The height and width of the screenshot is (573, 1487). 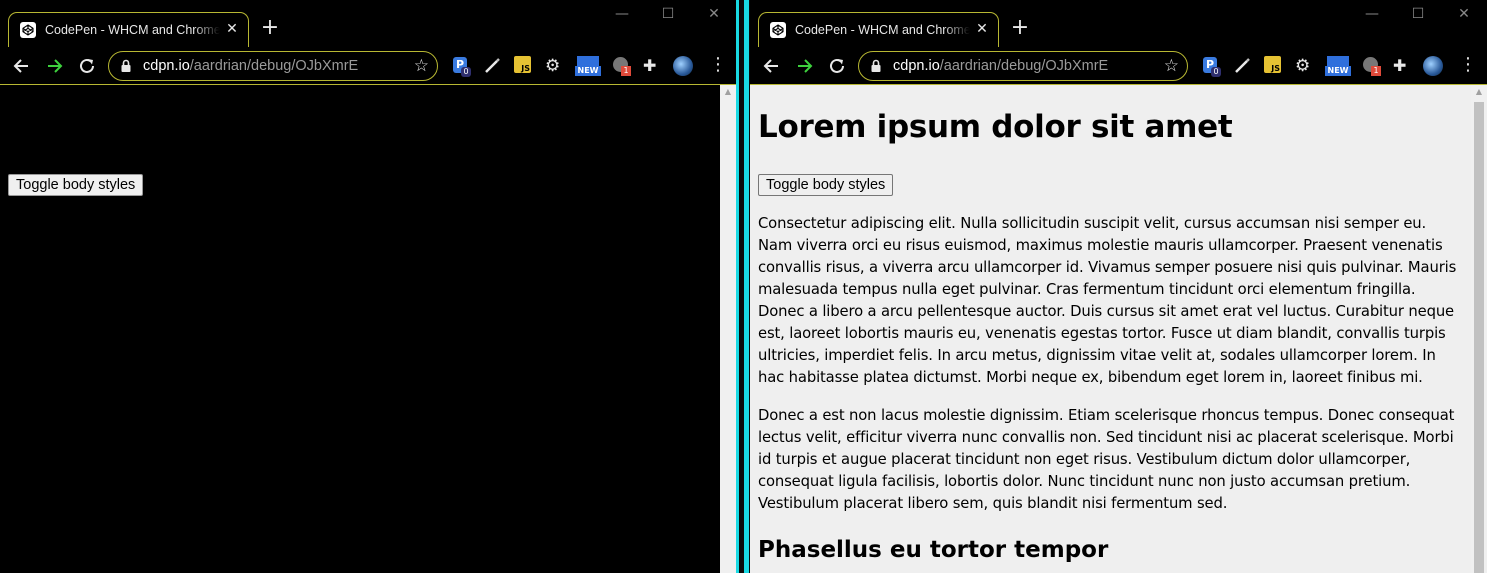 I want to click on scroll-thumb, so click(x=1479, y=337).